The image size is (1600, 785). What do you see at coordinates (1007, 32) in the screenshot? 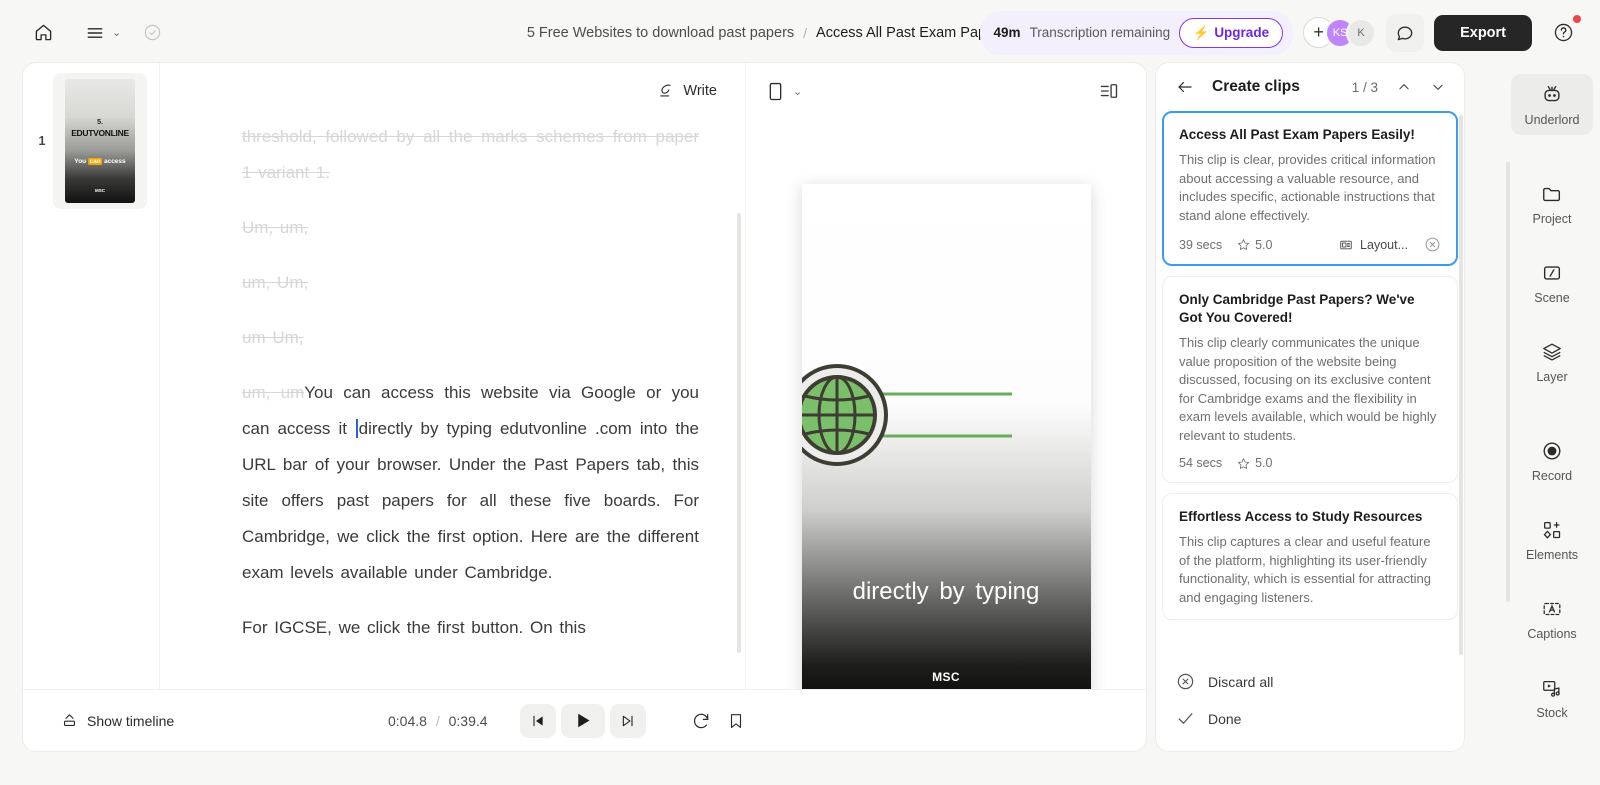
I see `transcription-minutes: 49m` at bounding box center [1007, 32].